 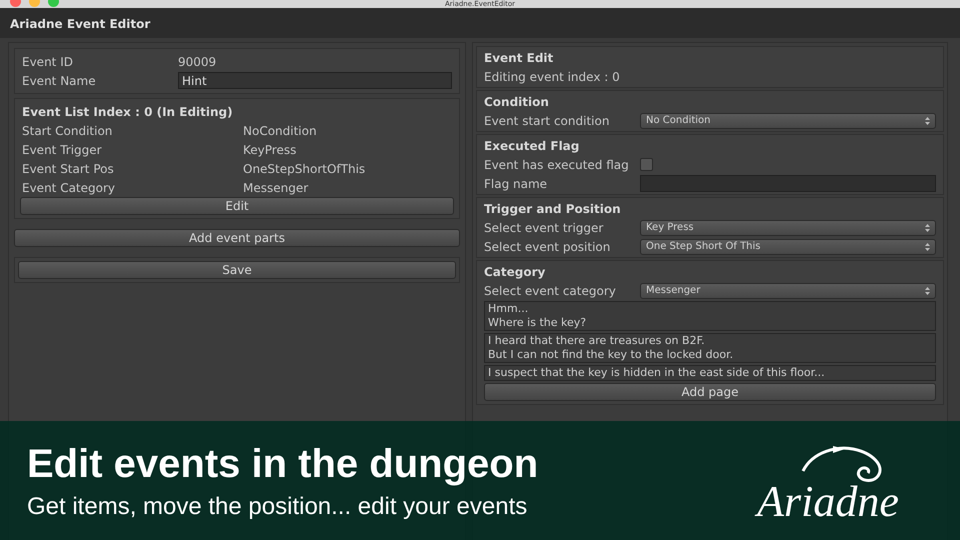 What do you see at coordinates (68, 169) in the screenshot?
I see `field-label: Event Start Pos` at bounding box center [68, 169].